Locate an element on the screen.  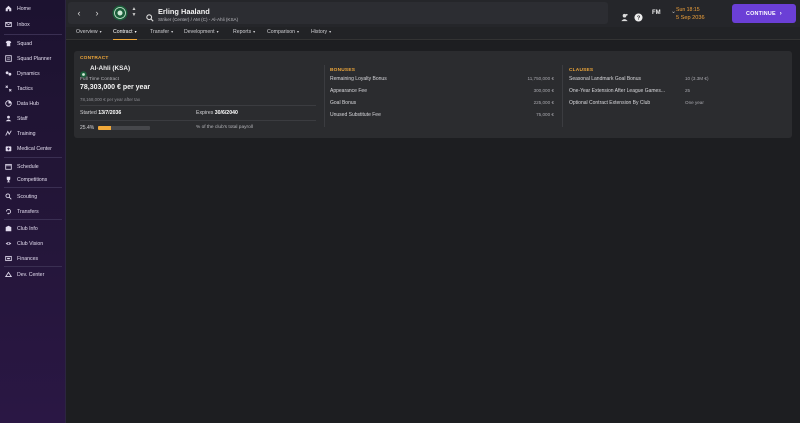
training-icon is located at coordinates (8, 133).